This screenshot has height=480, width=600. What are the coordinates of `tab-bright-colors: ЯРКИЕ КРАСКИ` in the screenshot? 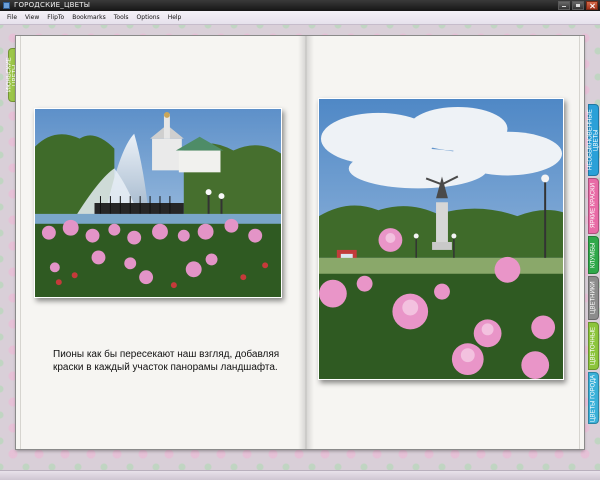 It's located at (593, 206).